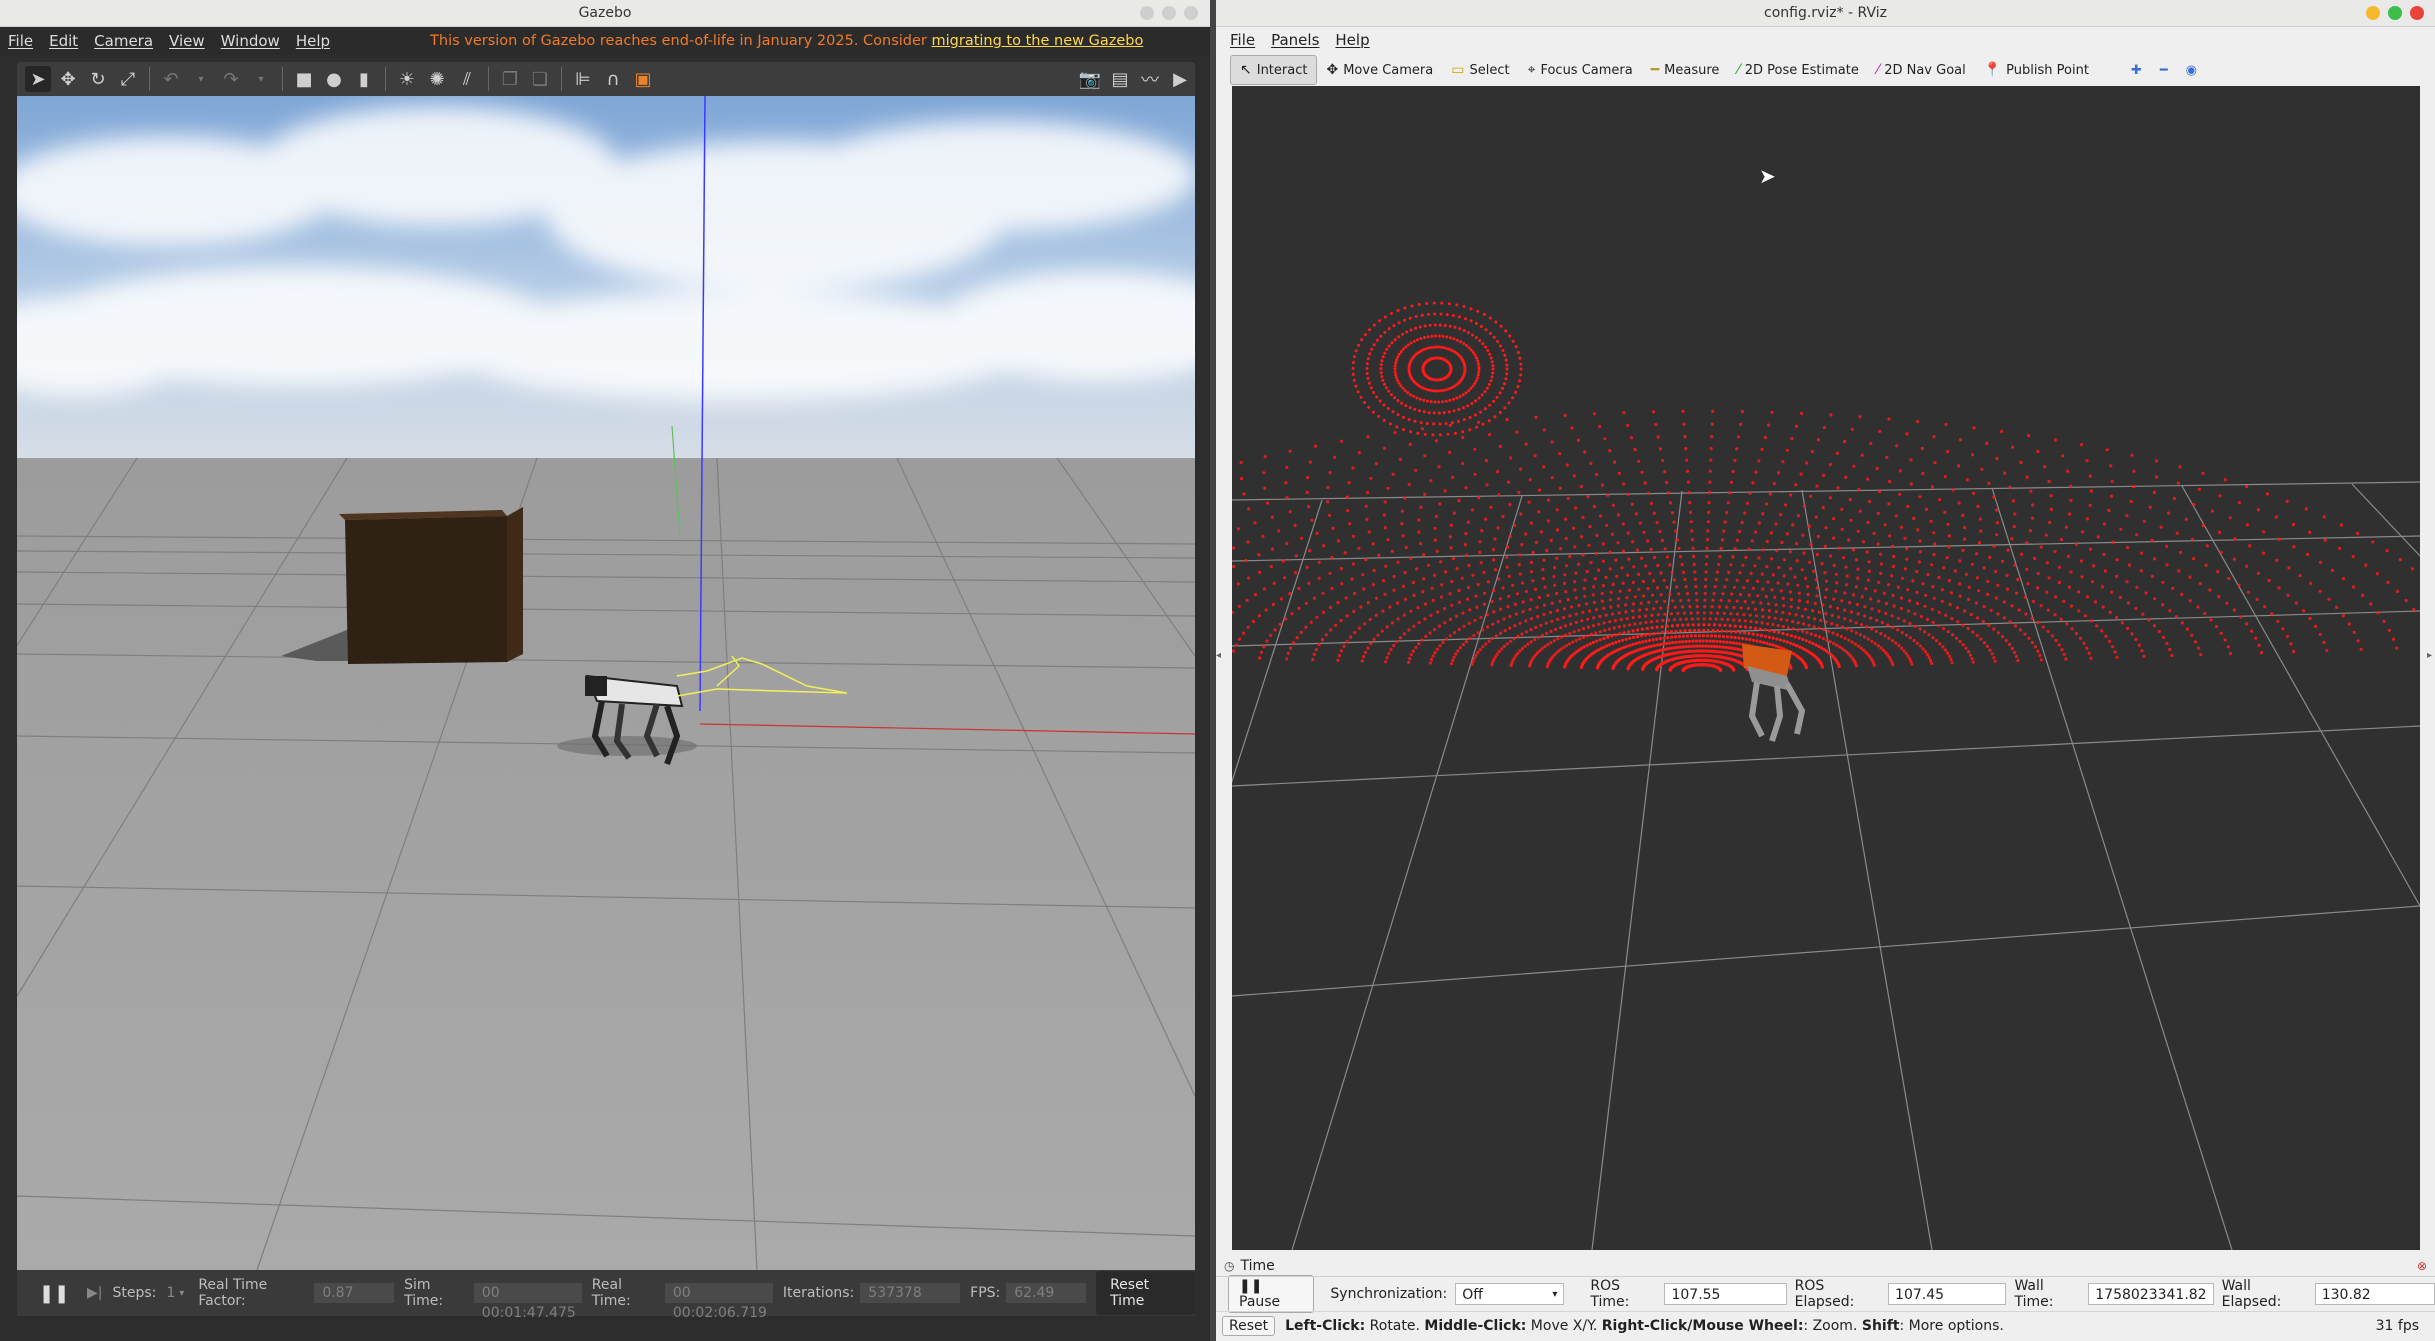  Describe the element at coordinates (1145, 1293) in the screenshot. I see `reset-time-button: Reset Time` at that location.